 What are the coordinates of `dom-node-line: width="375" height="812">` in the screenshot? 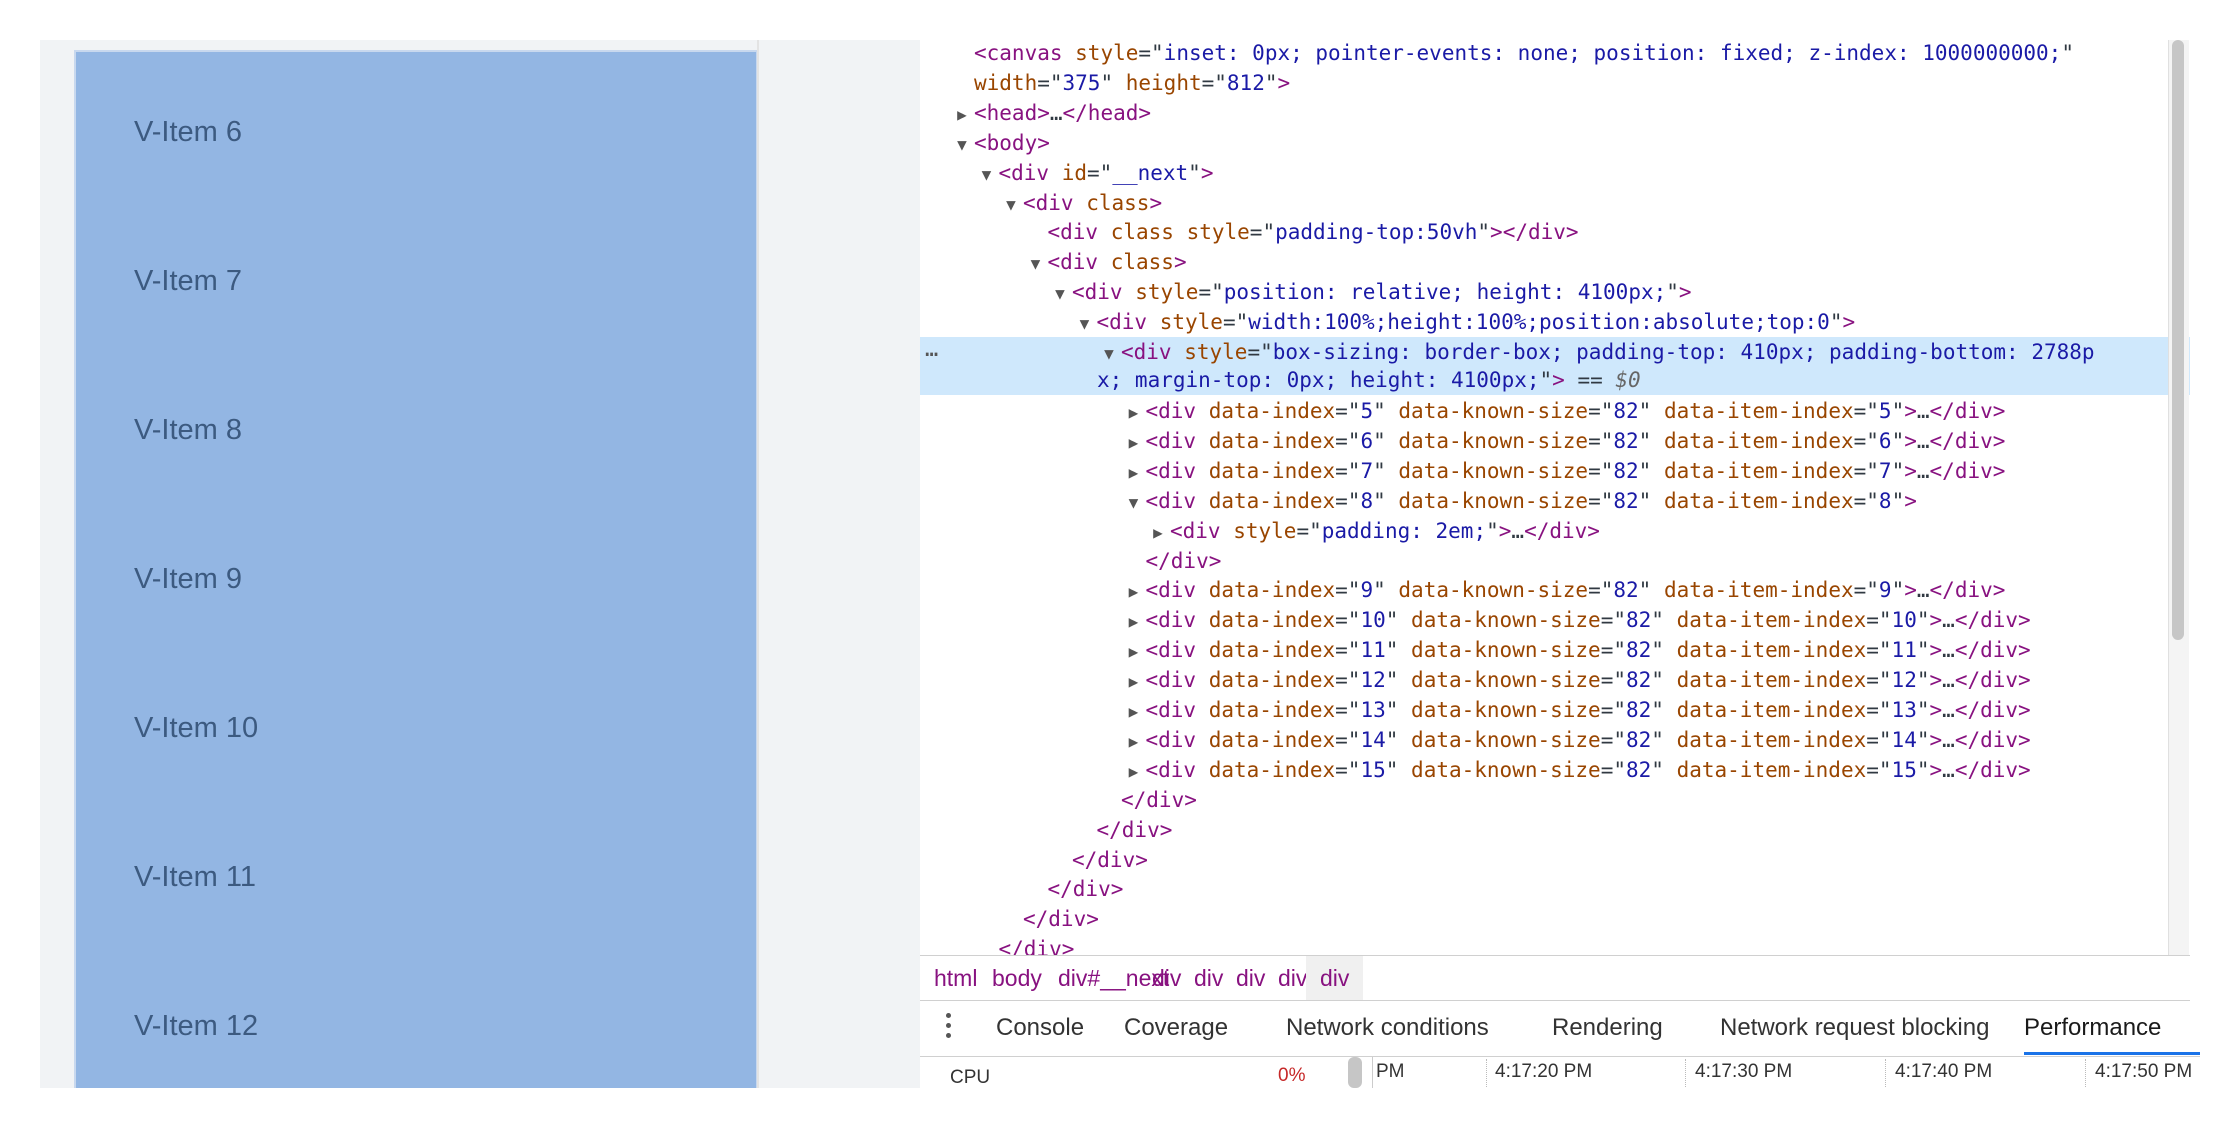 It's located at (1555, 83).